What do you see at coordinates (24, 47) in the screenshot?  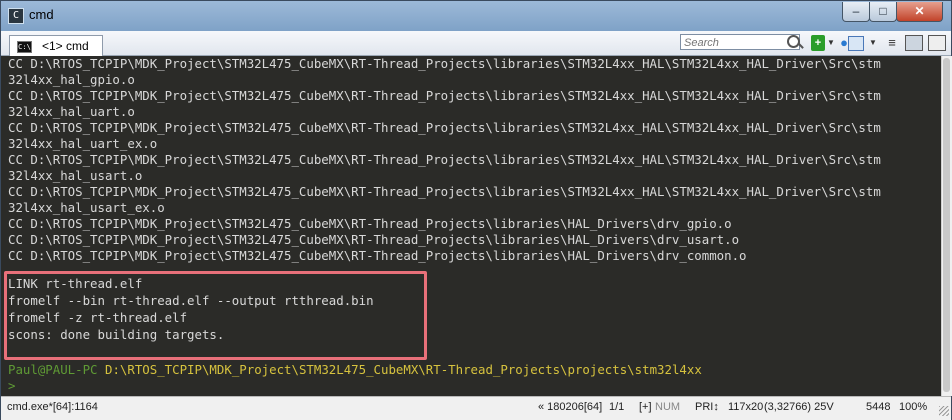 I see `console-icon: C:\` at bounding box center [24, 47].